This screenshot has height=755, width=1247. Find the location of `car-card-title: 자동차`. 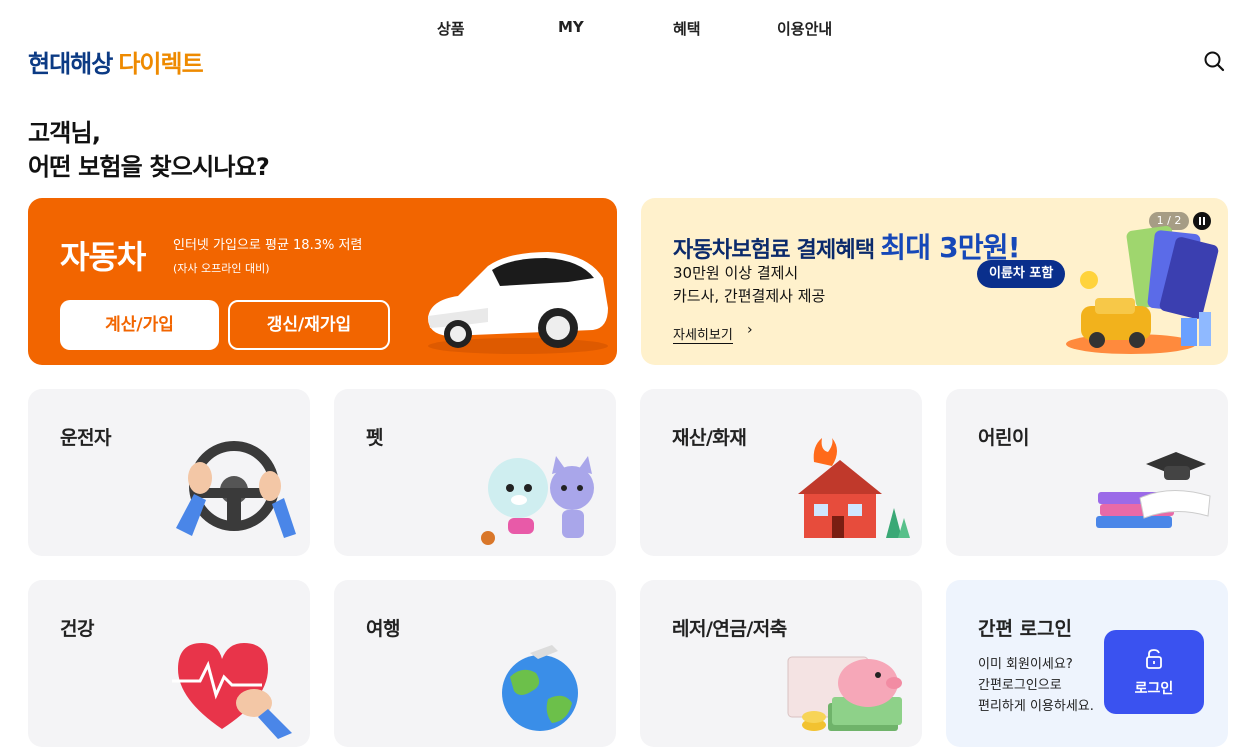

car-card-title: 자동차 is located at coordinates (103, 257).